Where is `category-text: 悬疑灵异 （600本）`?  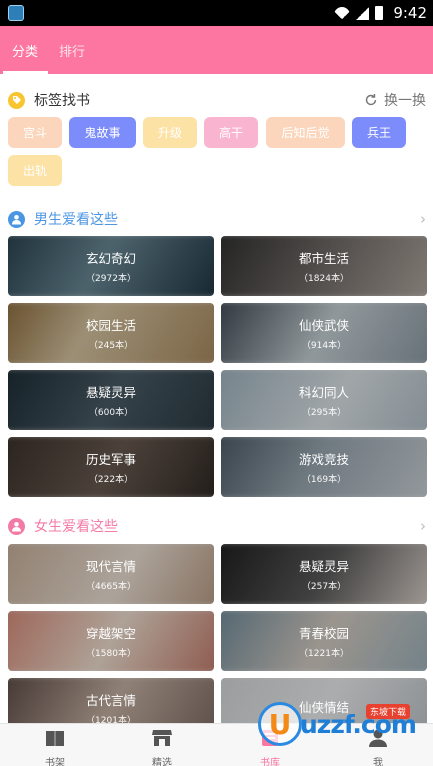
category-text: 悬疑灵异 （600本） is located at coordinates (111, 400).